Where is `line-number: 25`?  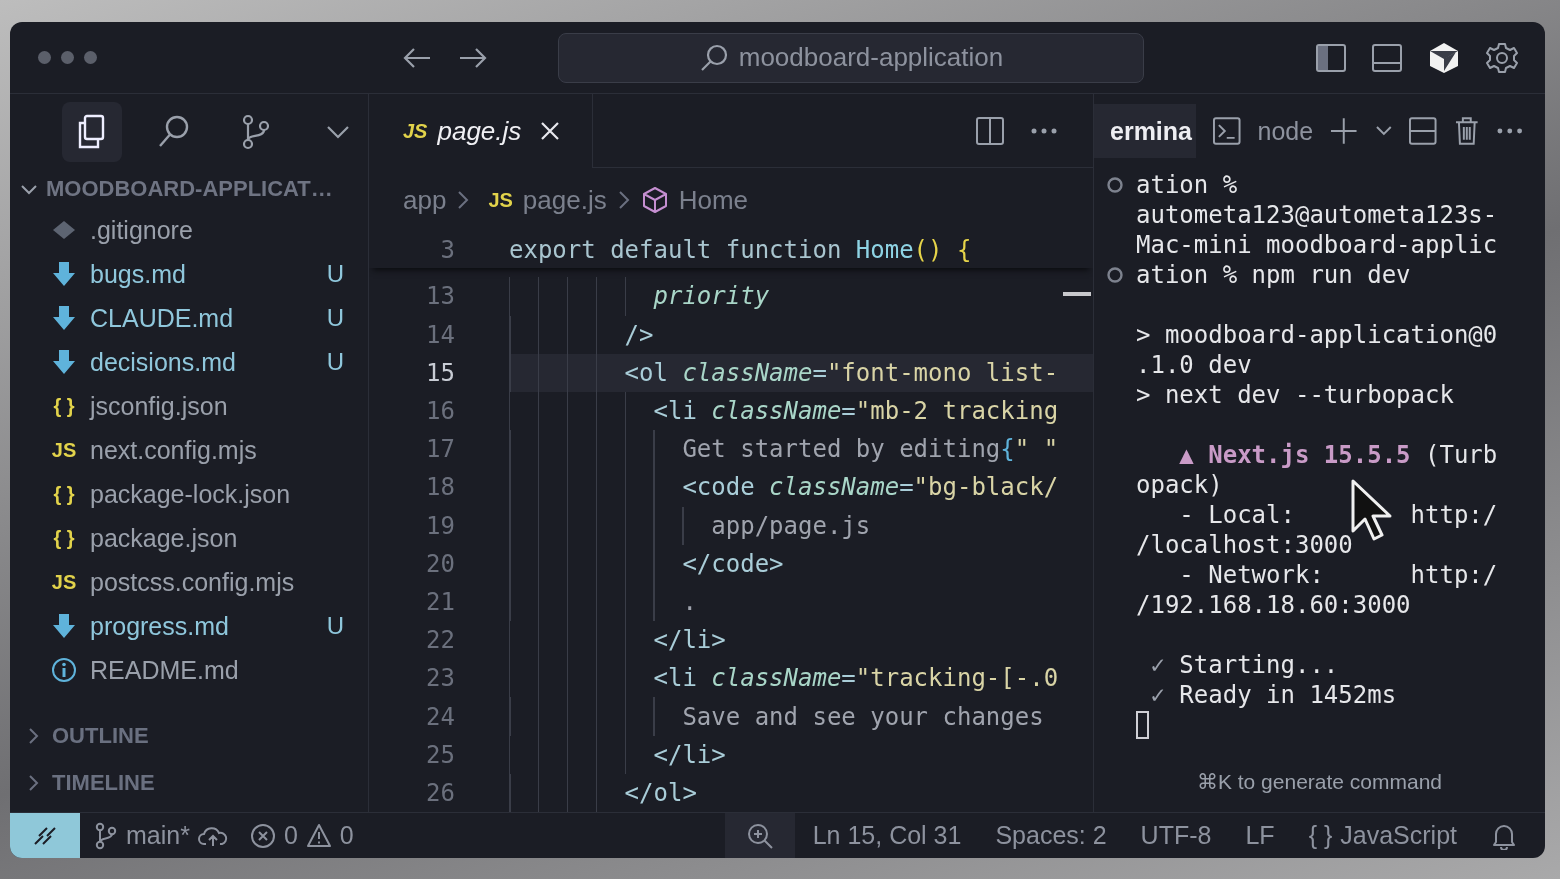
line-number: 25 is located at coordinates (440, 754).